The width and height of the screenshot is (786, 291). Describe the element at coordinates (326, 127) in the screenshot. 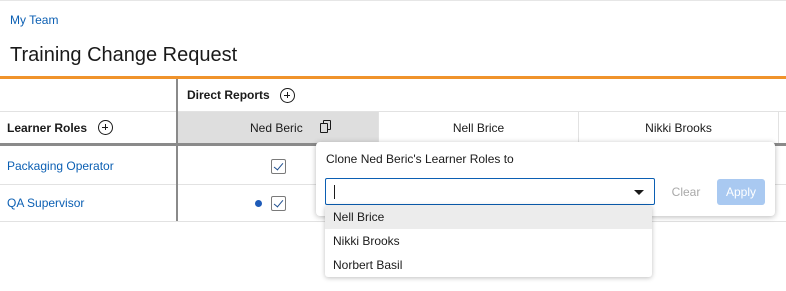

I see `copy-icon` at that location.